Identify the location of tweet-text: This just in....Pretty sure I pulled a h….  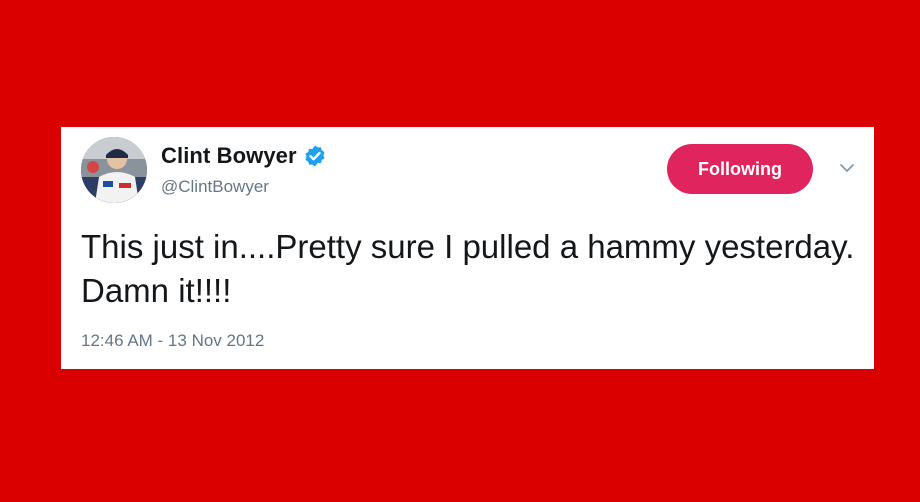
(468, 268).